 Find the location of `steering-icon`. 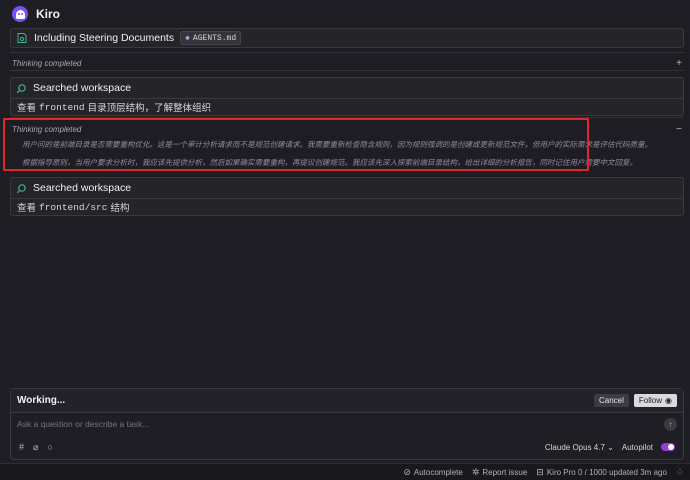

steering-icon is located at coordinates (22, 38).